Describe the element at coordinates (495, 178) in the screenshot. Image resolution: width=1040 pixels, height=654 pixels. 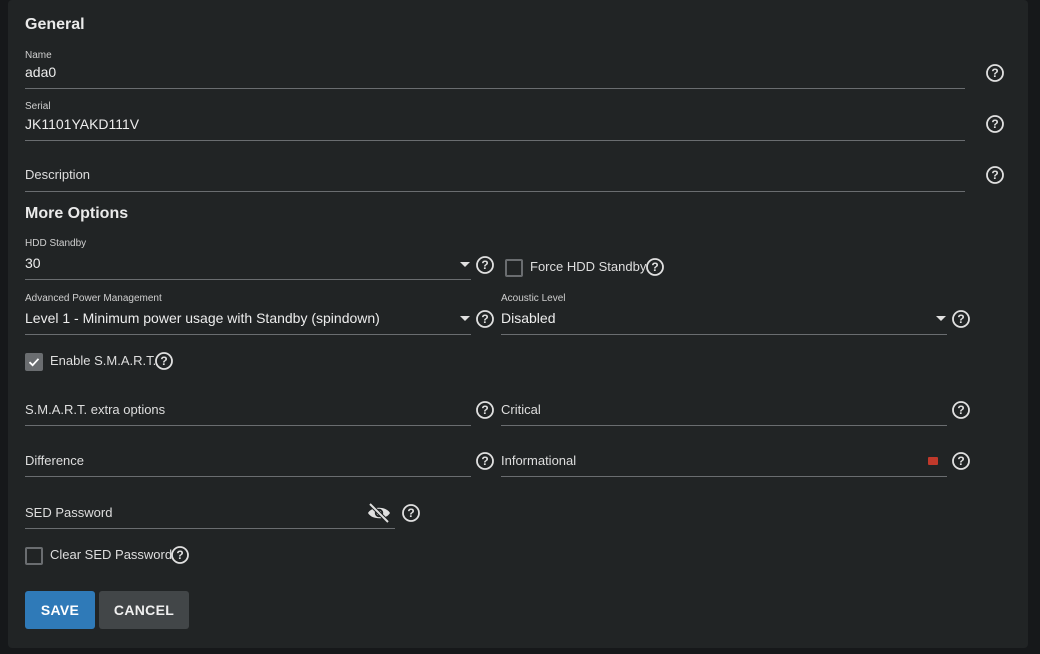
I see `description-field: Description` at that location.